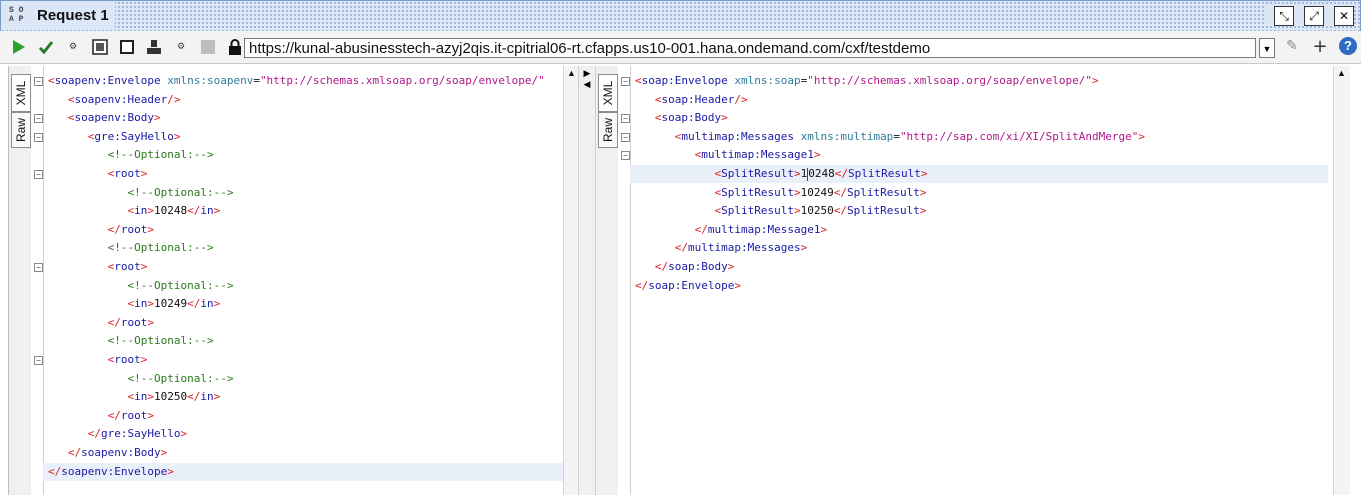 The height and width of the screenshot is (495, 1361). I want to click on code-line: </soapenv:Envelope>, so click(303, 471).